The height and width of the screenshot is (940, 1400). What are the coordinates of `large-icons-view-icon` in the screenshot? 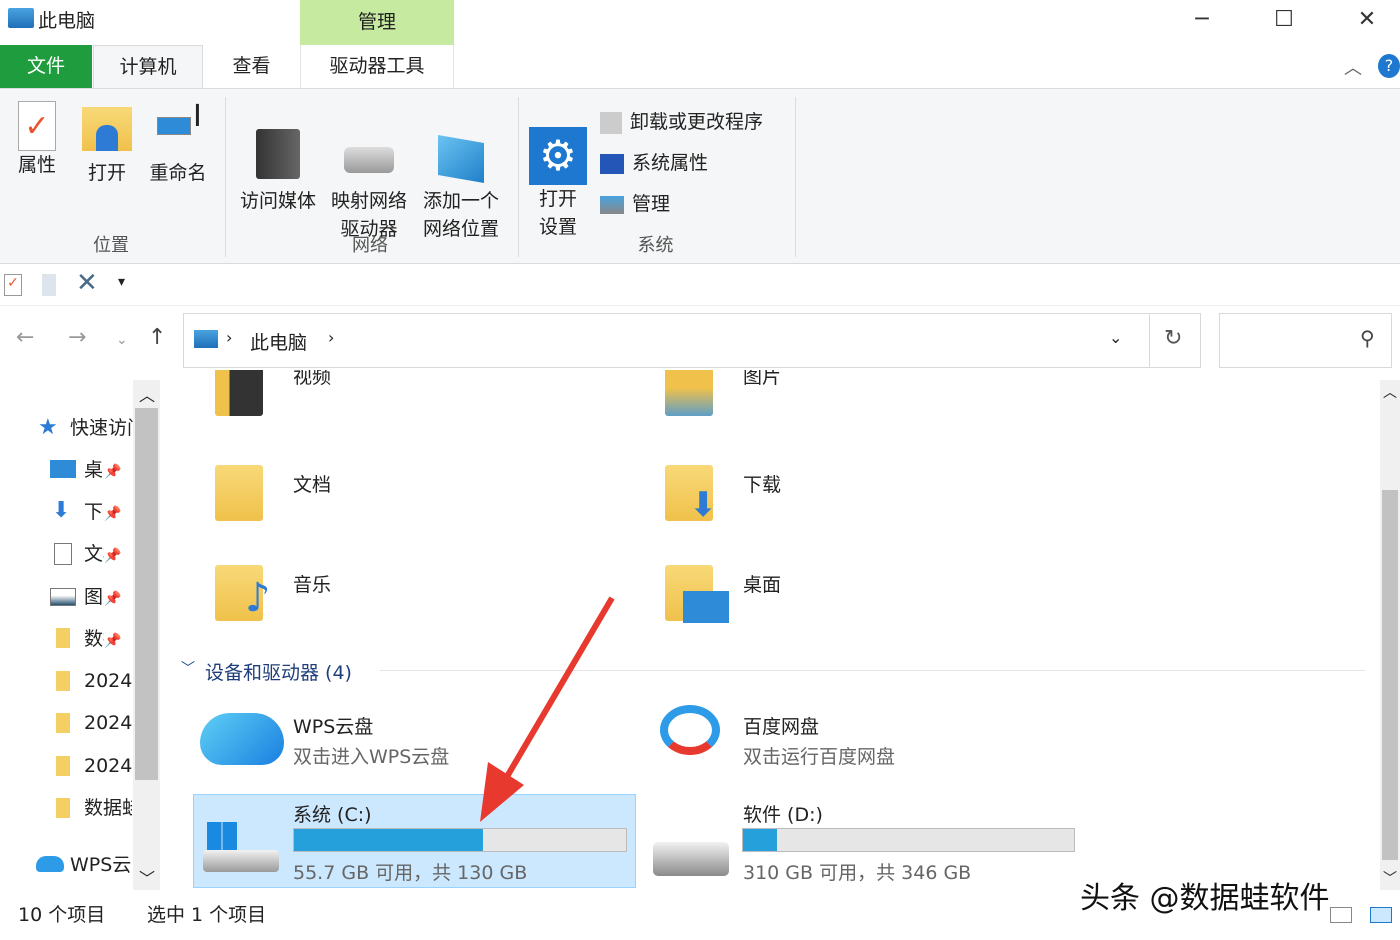 It's located at (1381, 915).